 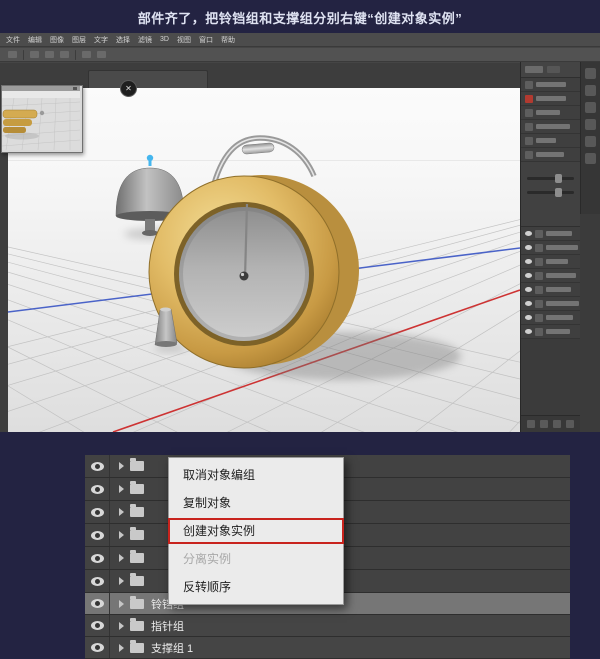 What do you see at coordinates (206, 40) in the screenshot?
I see `menu-item-window: 窗口` at bounding box center [206, 40].